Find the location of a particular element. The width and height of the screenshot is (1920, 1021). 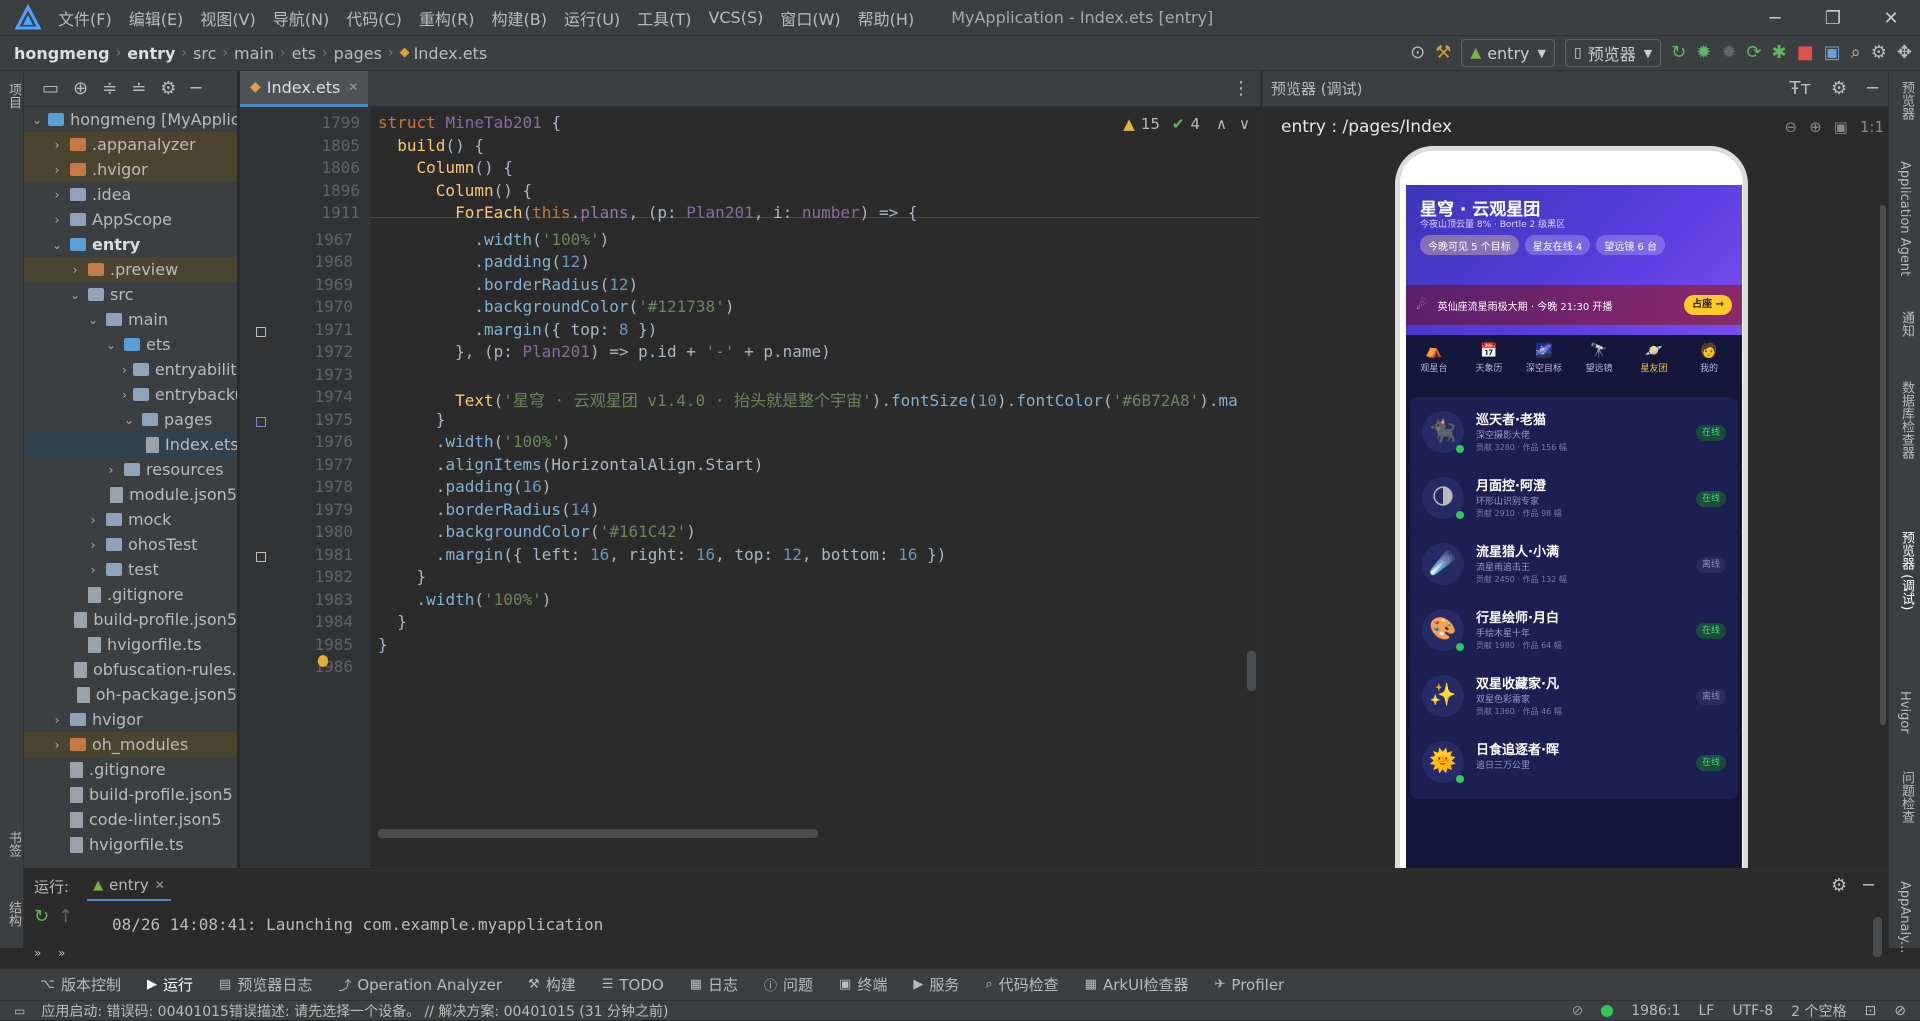

hide-icon: ─ is located at coordinates (195, 88).